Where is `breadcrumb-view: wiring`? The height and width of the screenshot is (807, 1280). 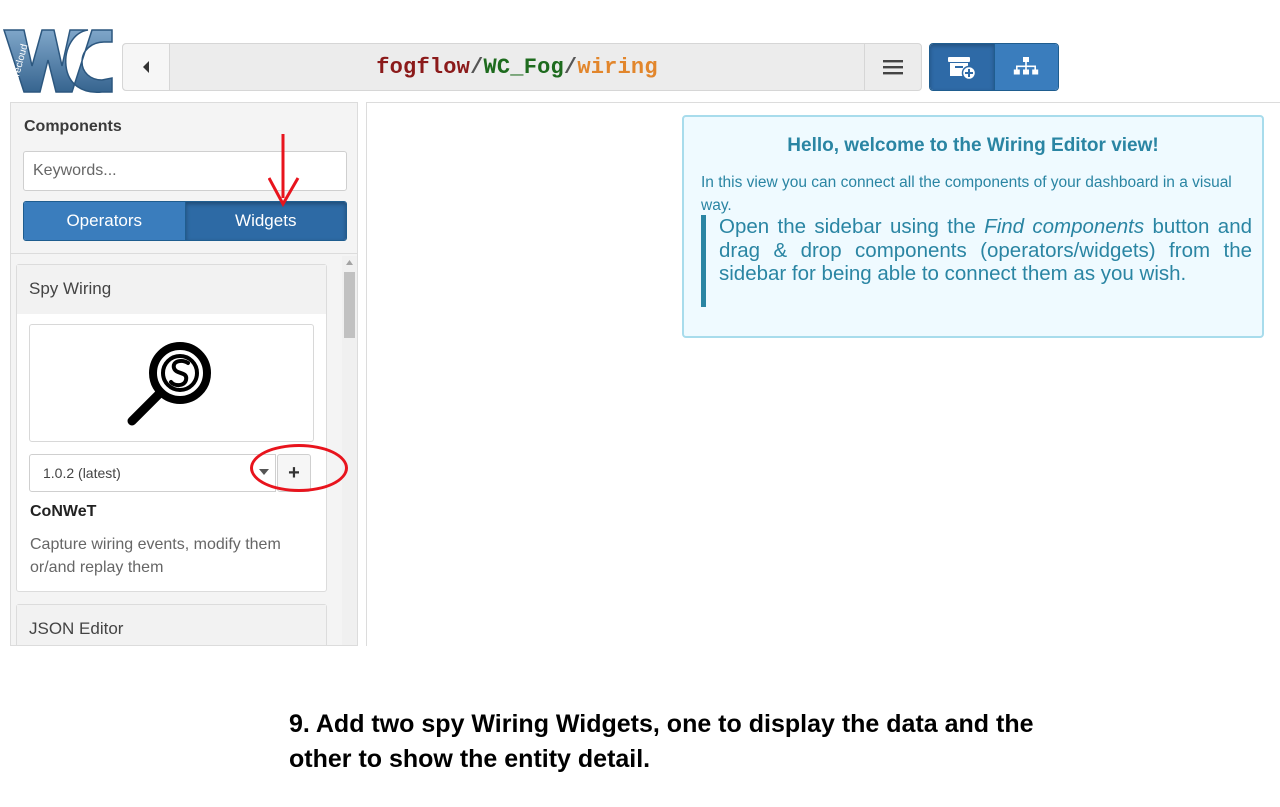
breadcrumb-view: wiring is located at coordinates (617, 67).